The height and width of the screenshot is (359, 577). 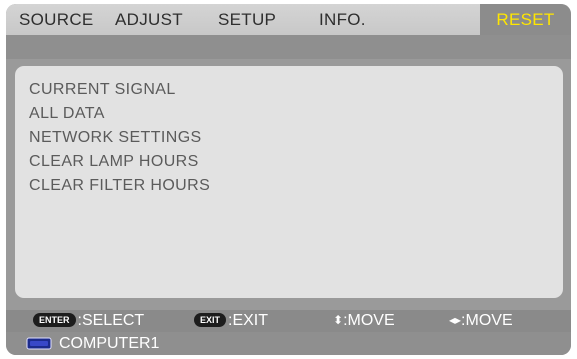 I want to click on help-select: ENTER:SELECT, so click(x=88, y=321).